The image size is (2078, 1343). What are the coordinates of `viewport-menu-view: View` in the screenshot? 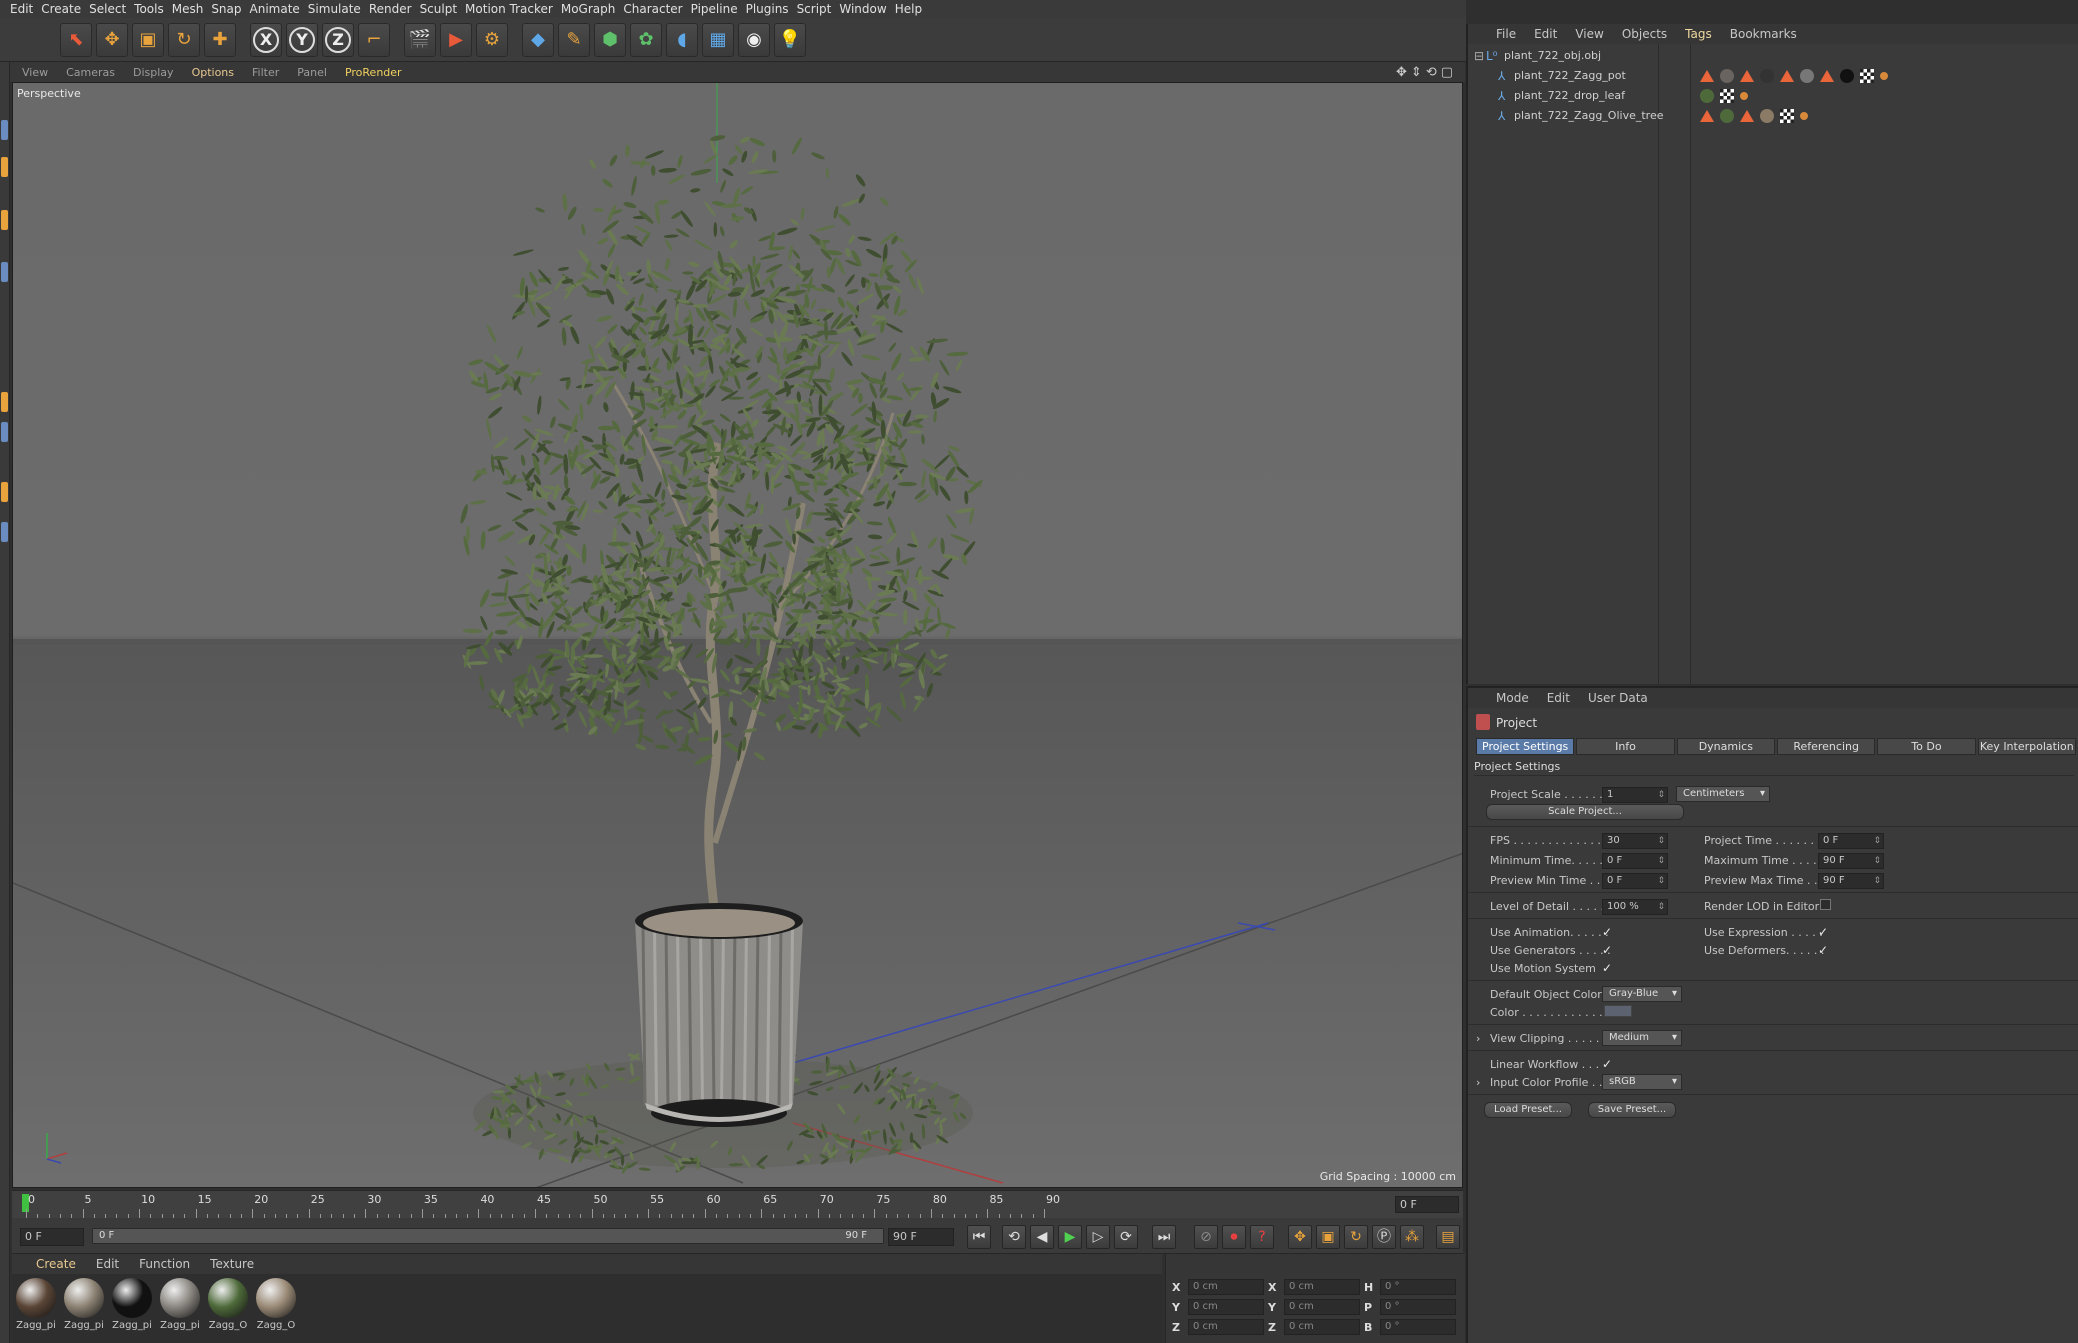 It's located at (44, 72).